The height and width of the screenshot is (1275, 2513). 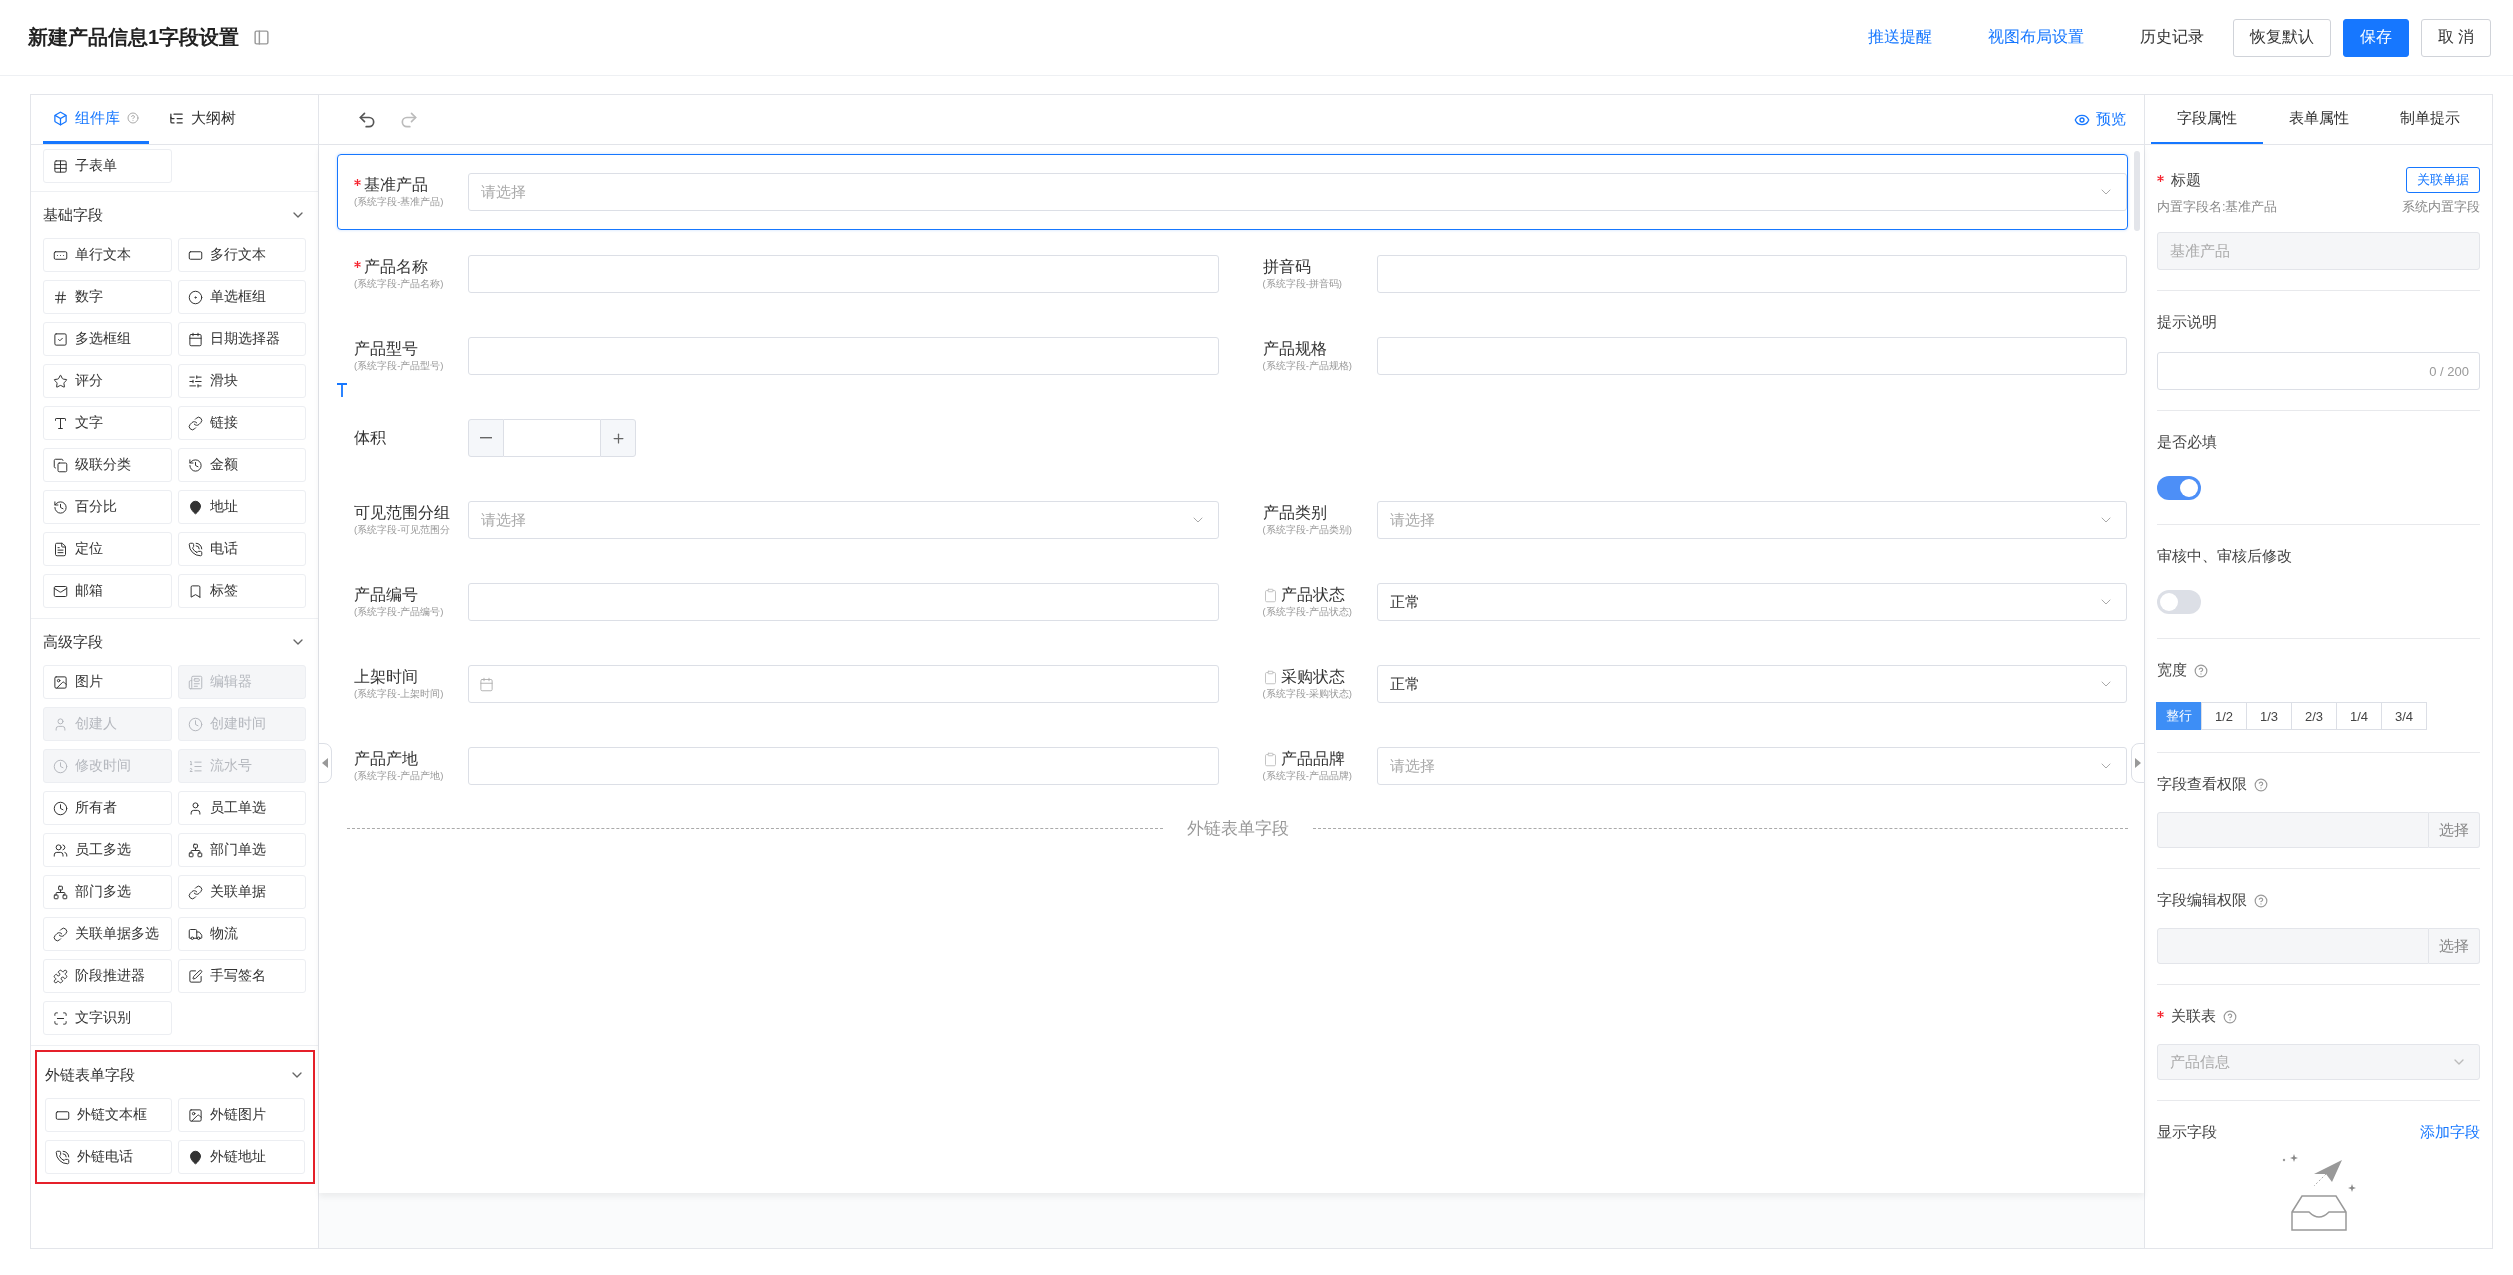 What do you see at coordinates (2359, 716) in the screenshot?
I see `width-option: 1/4` at bounding box center [2359, 716].